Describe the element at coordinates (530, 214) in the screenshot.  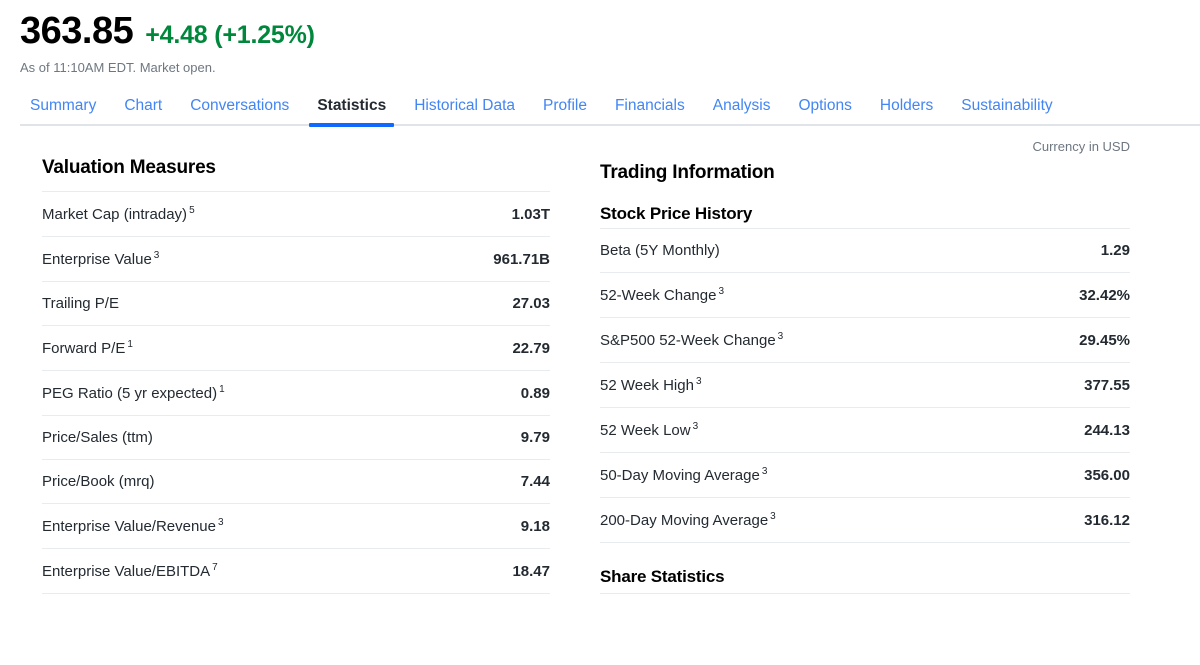
I see `stat-value: 1.03T` at that location.